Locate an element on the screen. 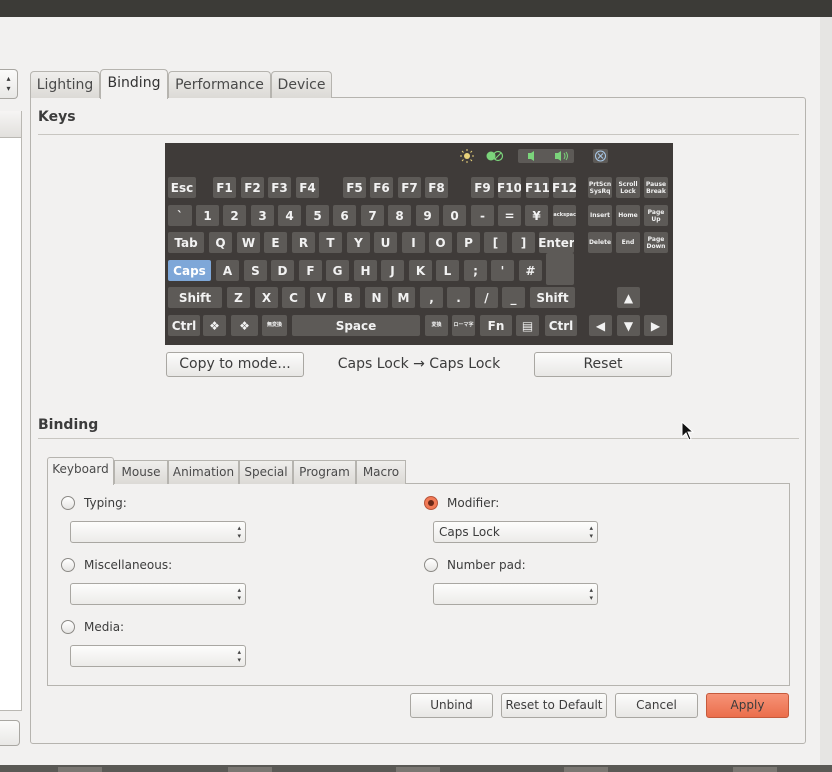 The width and height of the screenshot is (832, 772). key-caps-lock: Caps is located at coordinates (189, 270).